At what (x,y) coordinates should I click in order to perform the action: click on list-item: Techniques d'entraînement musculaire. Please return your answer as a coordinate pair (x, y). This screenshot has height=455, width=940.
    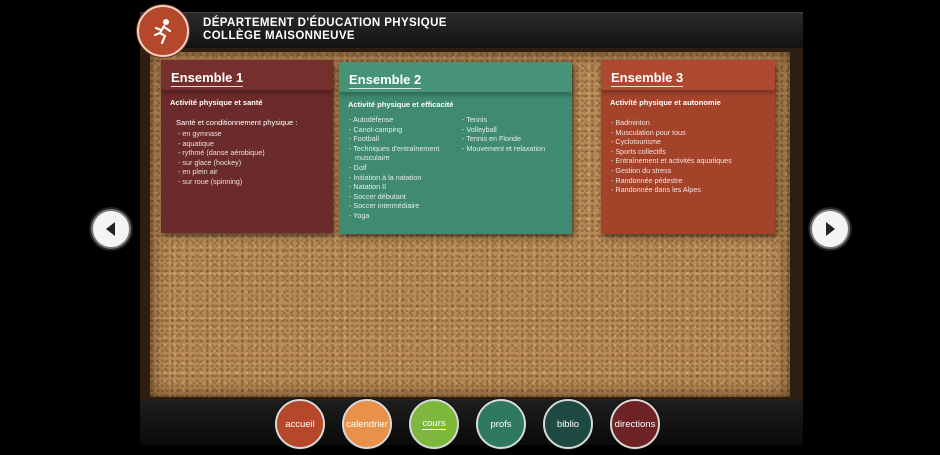
    Looking at the image, I should click on (405, 153).